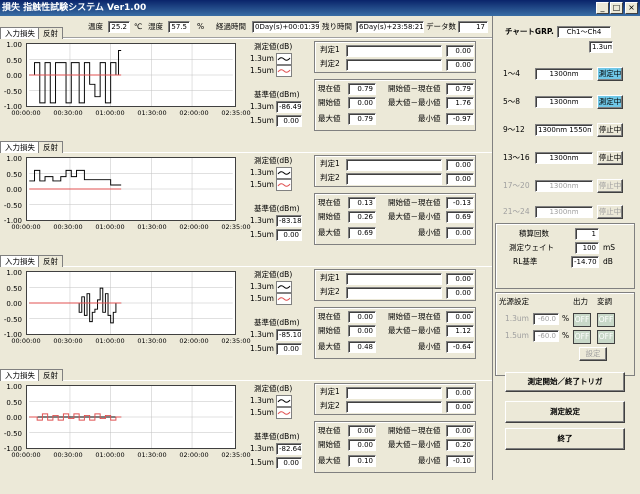 The height and width of the screenshot is (494, 640). Describe the element at coordinates (606, 337) in the screenshot. I see `ls15-mod-toggle: OFF` at that location.